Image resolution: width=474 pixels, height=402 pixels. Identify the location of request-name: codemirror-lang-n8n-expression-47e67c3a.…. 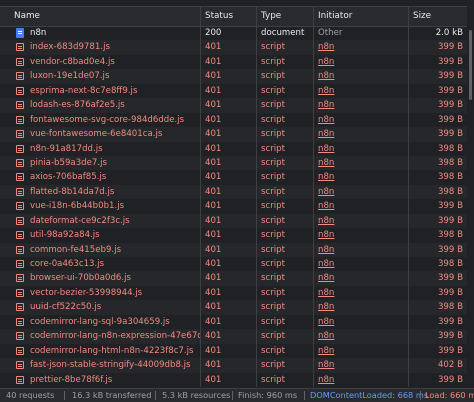
(115, 336).